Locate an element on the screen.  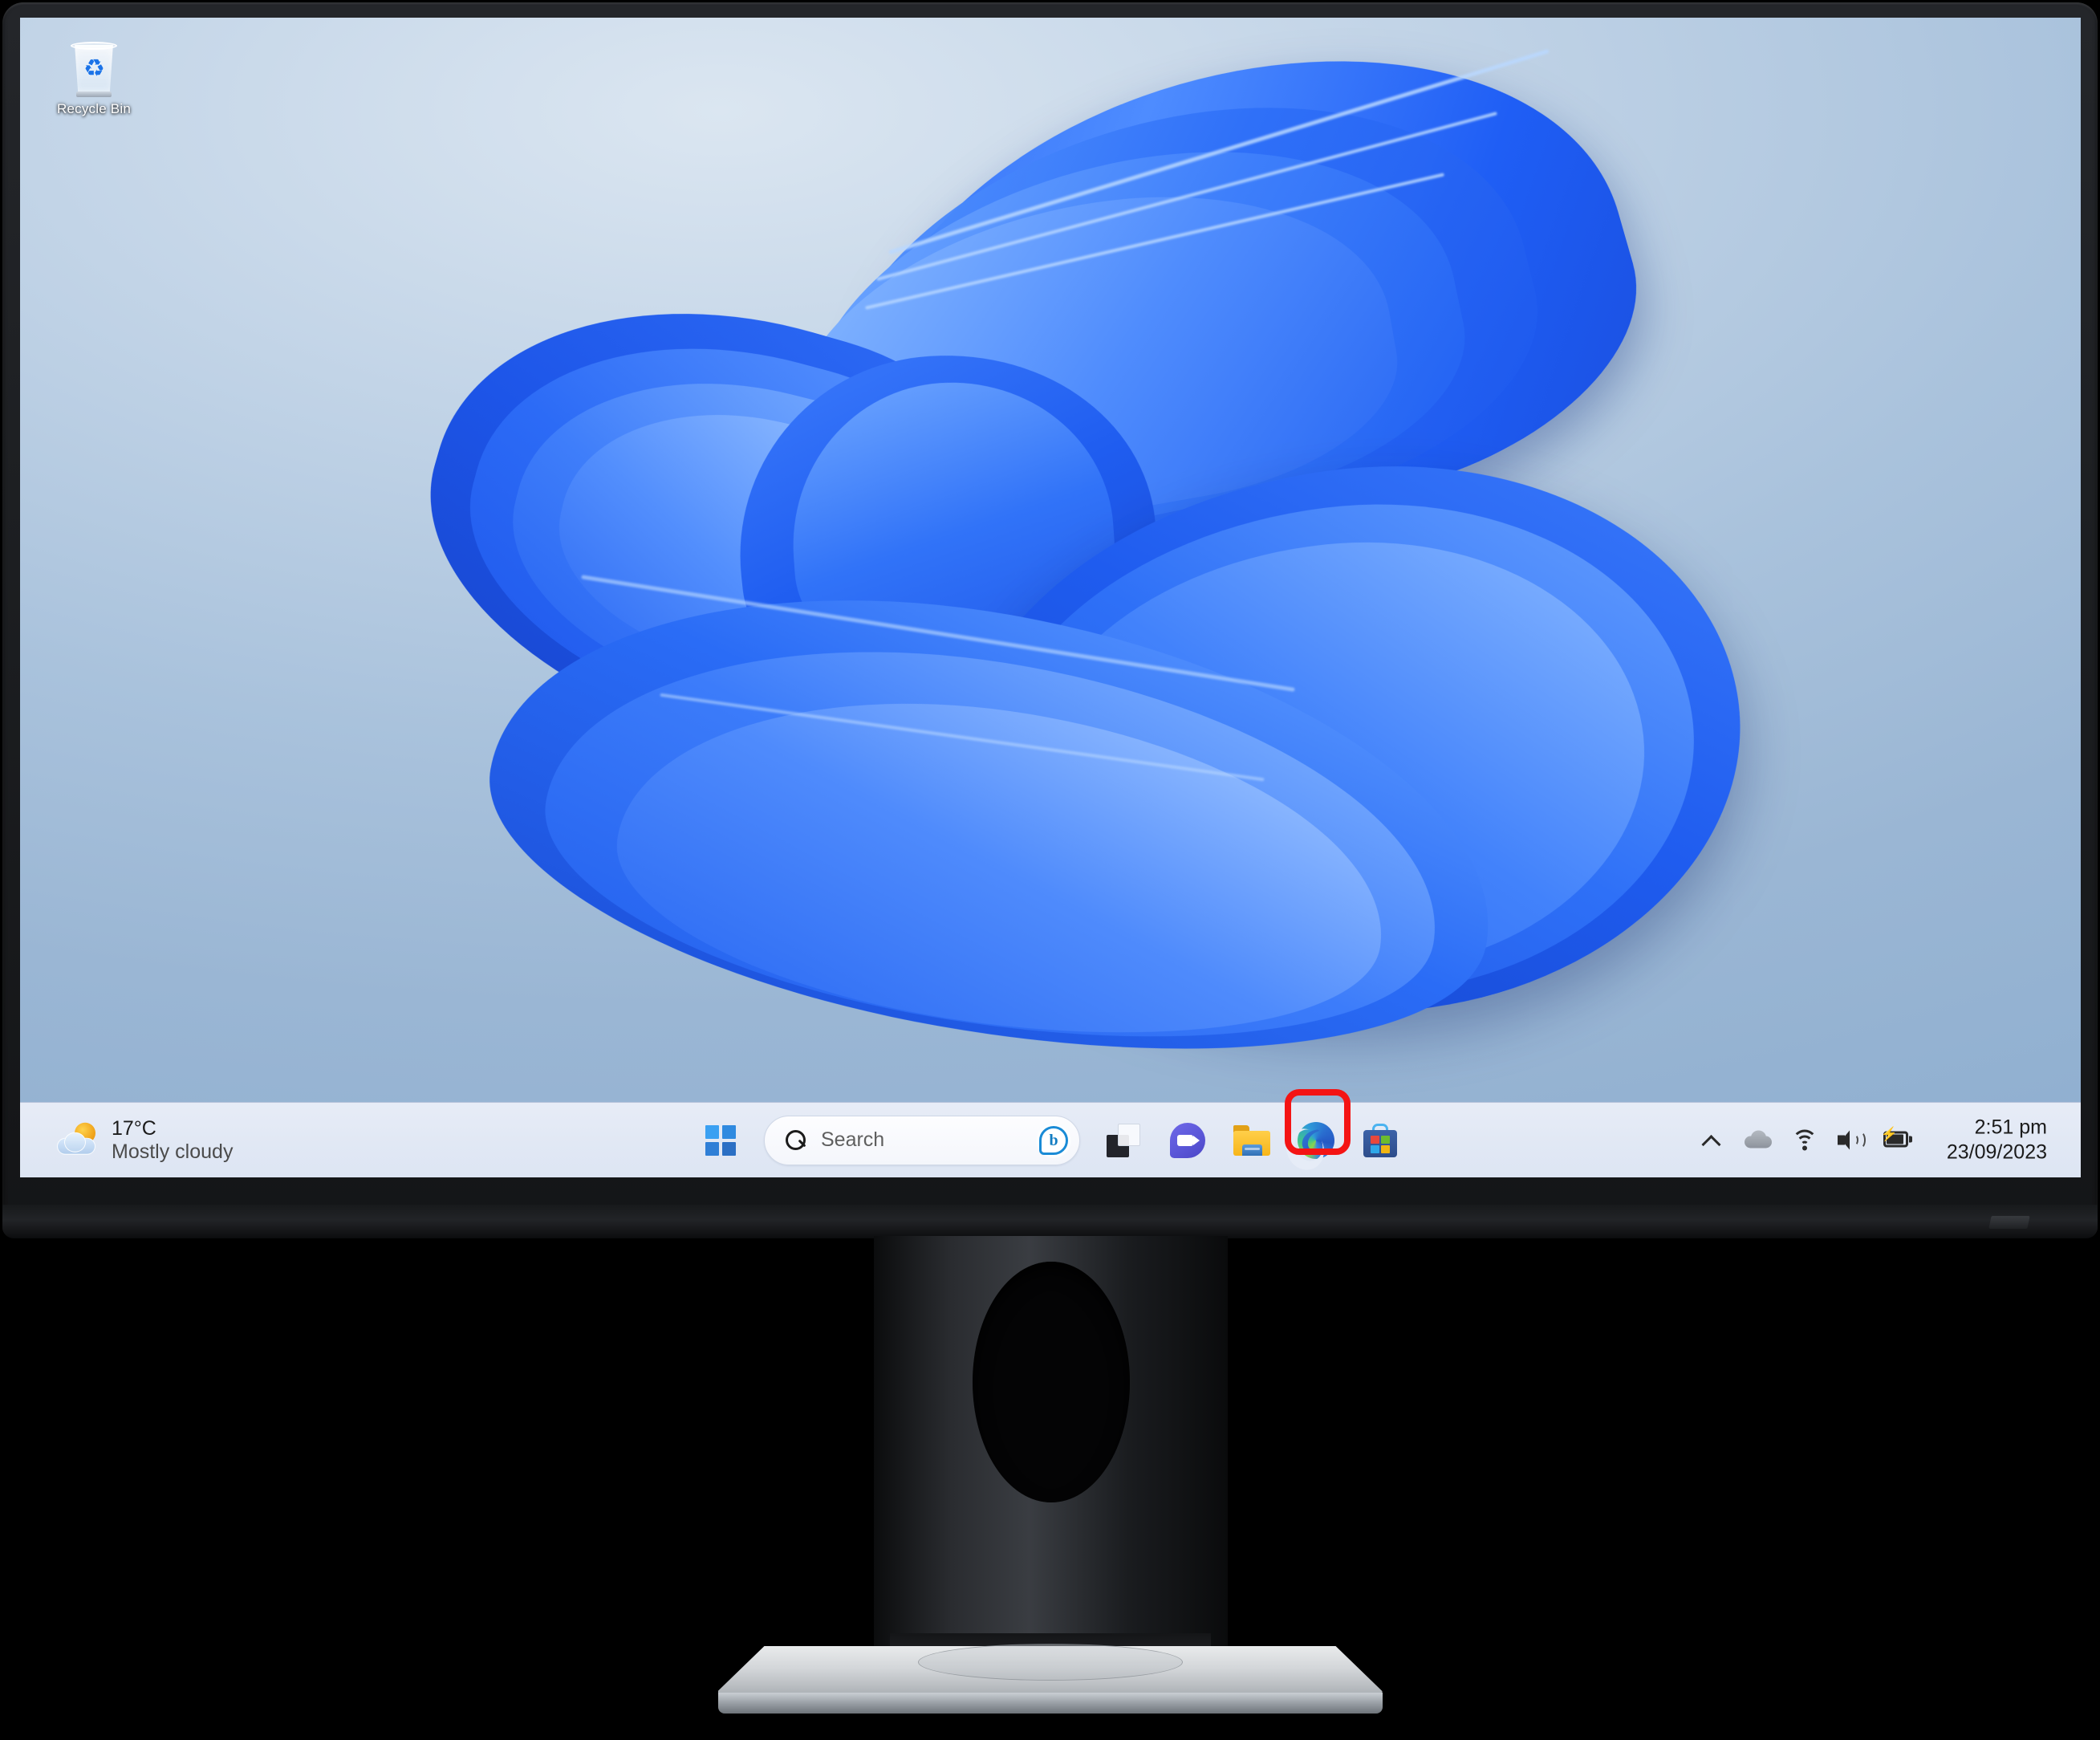
clock: 2:51 pm 23/09/2023 is located at coordinates (1997, 1140).